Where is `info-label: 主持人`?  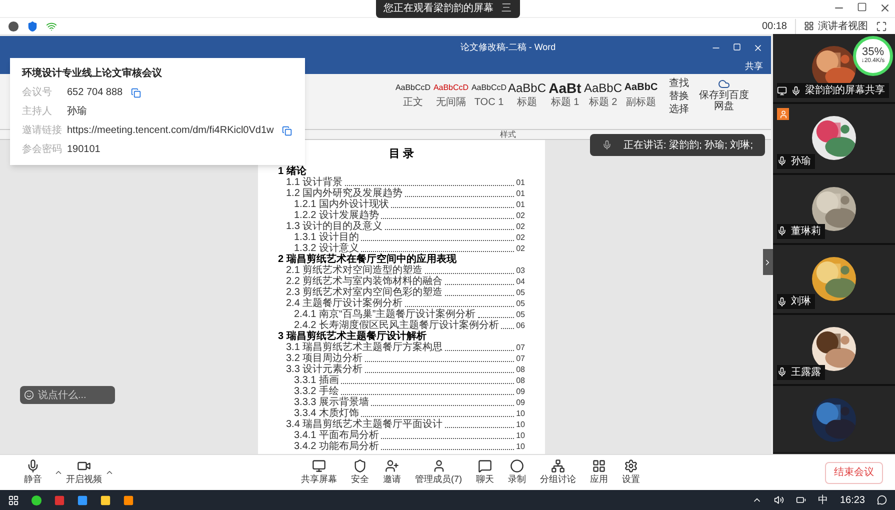 info-label: 主持人 is located at coordinates (37, 111).